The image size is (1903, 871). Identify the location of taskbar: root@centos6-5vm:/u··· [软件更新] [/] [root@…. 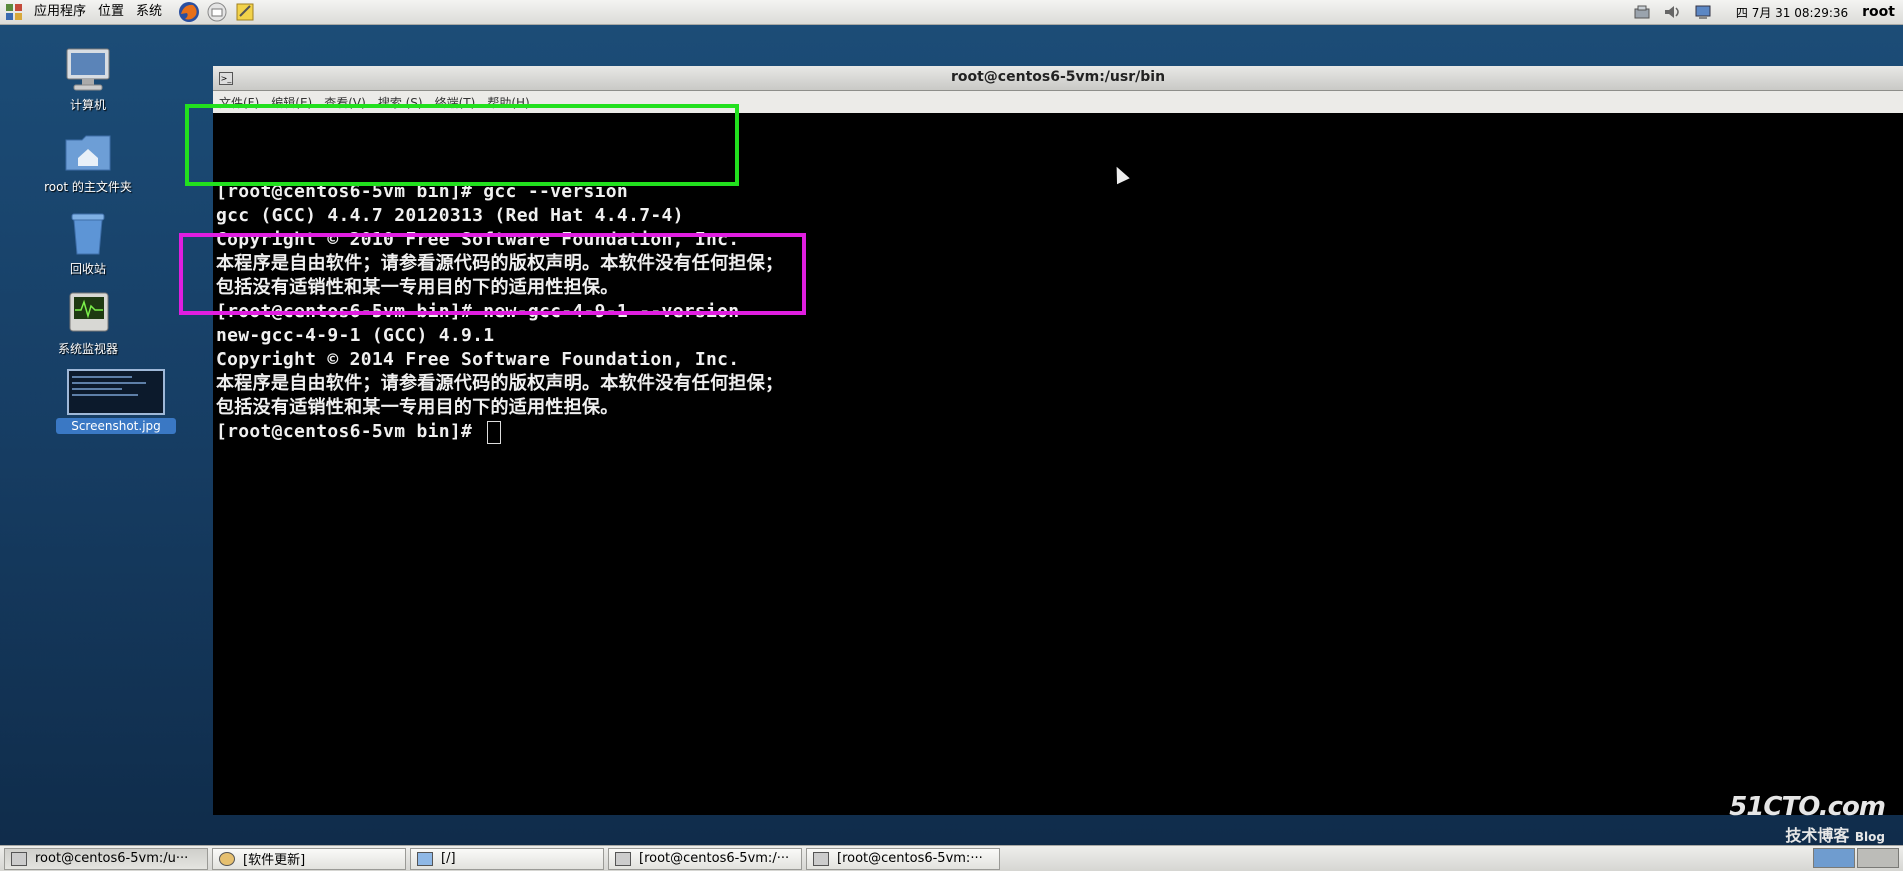
(951, 858).